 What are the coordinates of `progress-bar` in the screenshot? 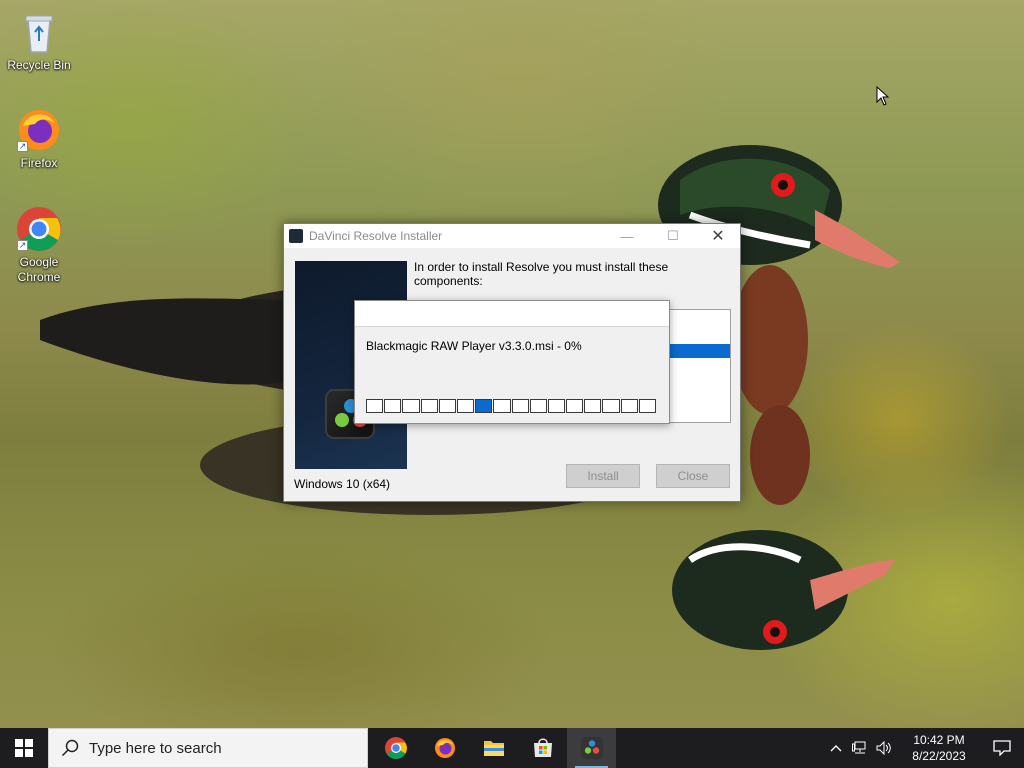 It's located at (511, 406).